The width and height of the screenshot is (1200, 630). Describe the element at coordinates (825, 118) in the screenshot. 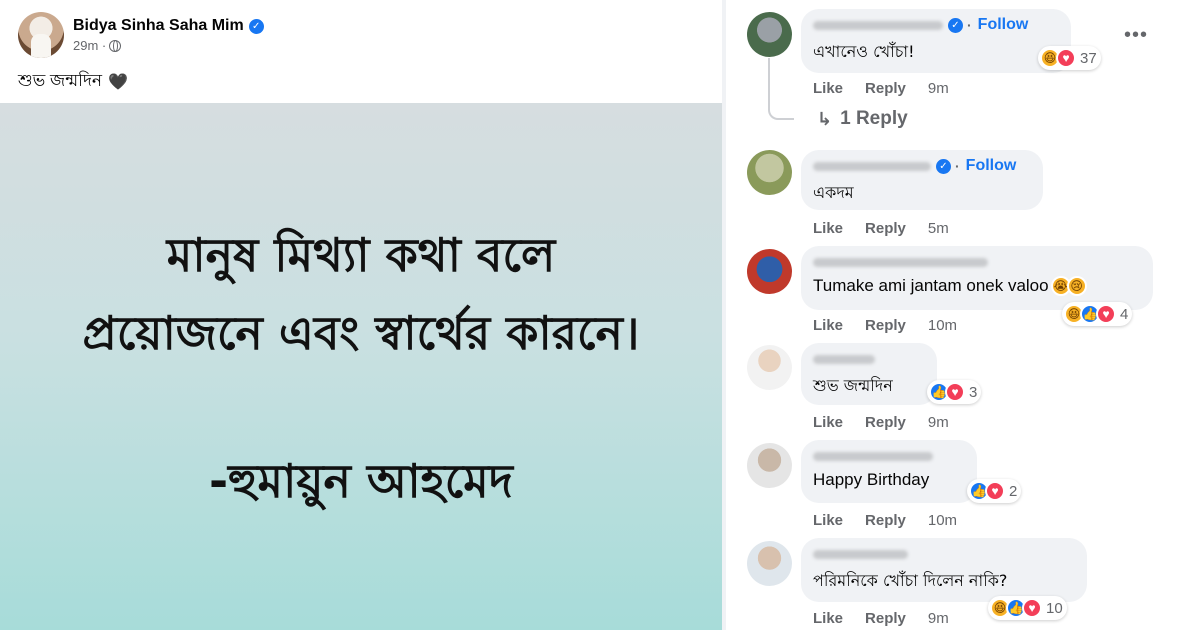

I see `reply-arrow-icon: ↳` at that location.